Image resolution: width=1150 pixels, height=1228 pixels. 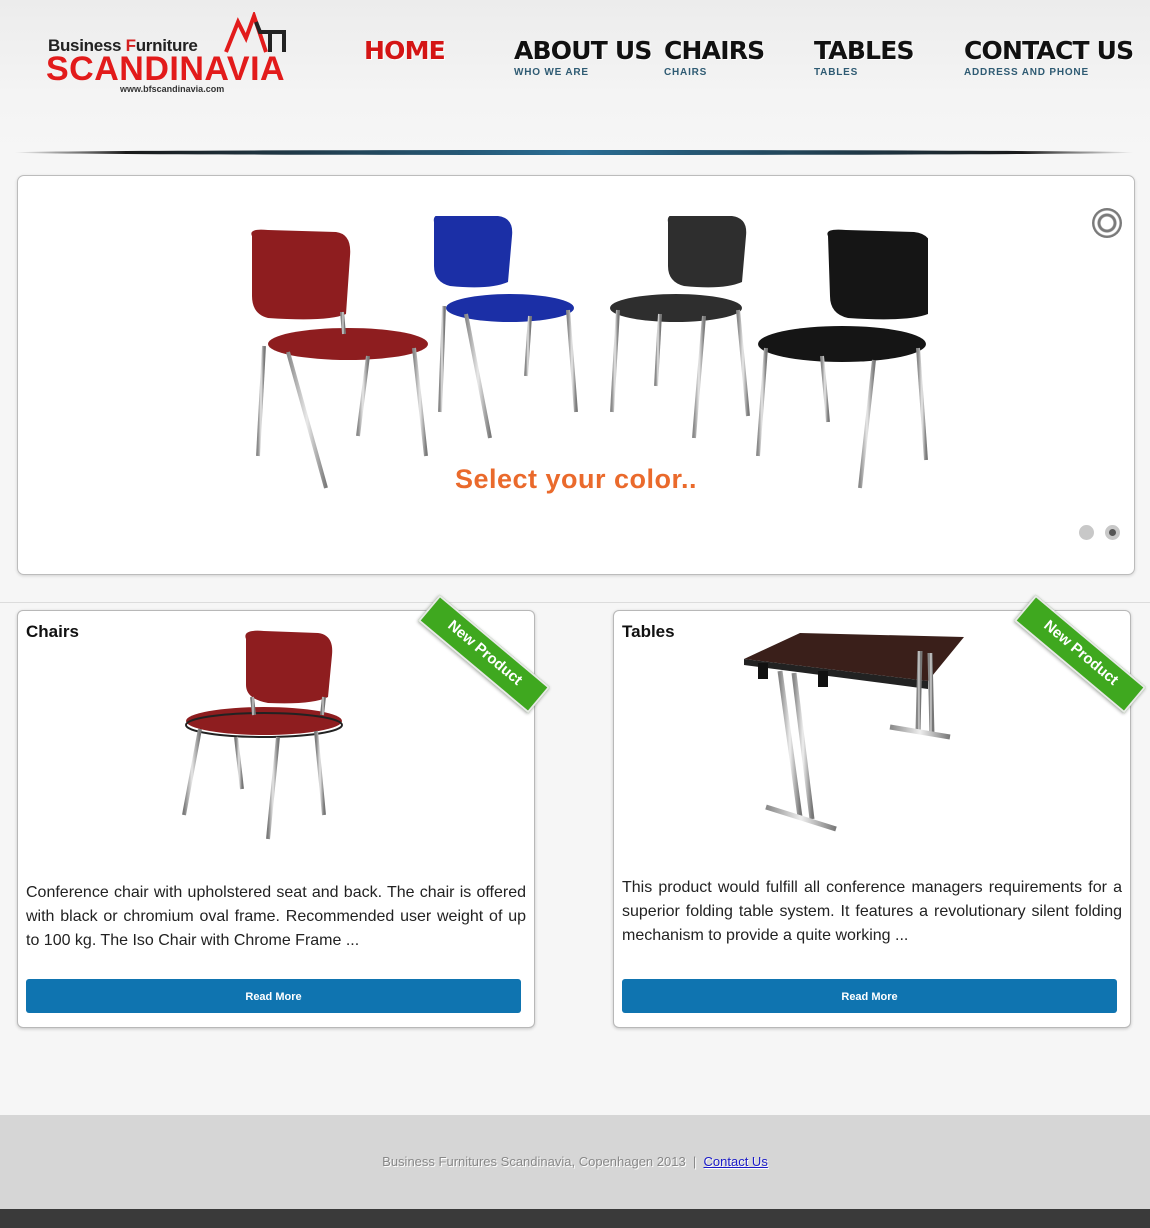 What do you see at coordinates (854, 732) in the screenshot?
I see `table-product-image` at bounding box center [854, 732].